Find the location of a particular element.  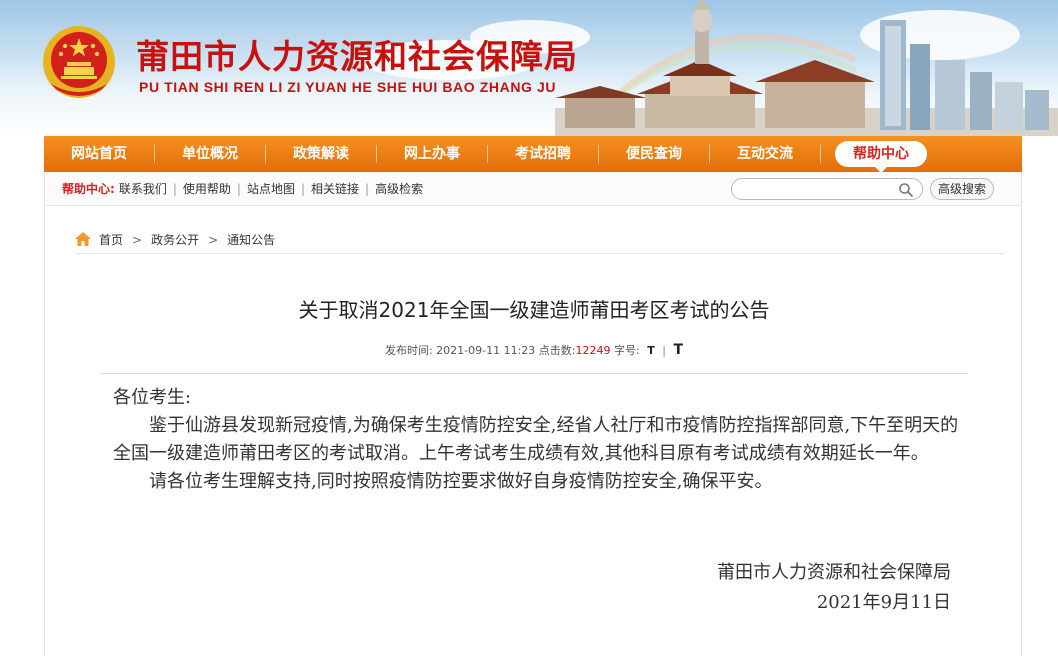

breadcrumb-home: 首页 is located at coordinates (111, 239).